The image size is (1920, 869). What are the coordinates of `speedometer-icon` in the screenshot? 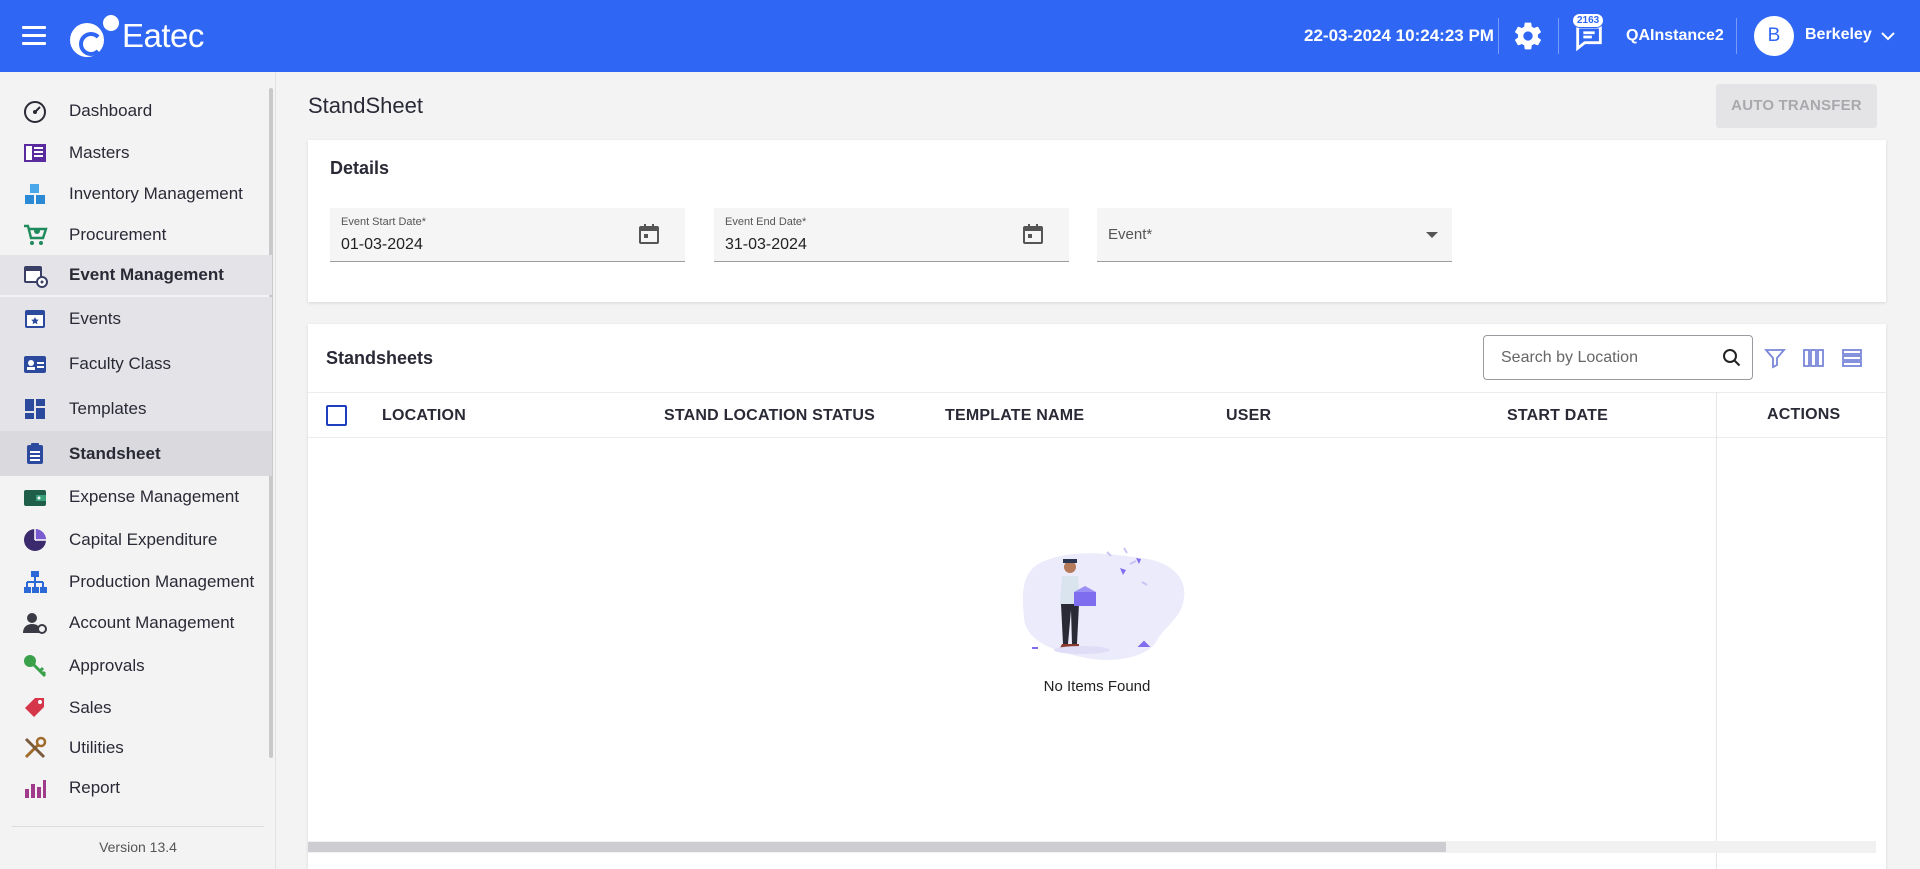 It's located at (35, 112).